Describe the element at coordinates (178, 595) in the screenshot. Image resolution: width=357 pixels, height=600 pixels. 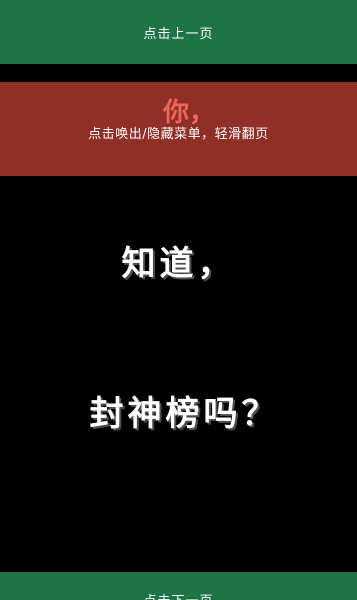
I see `next-page-label: 点击下一页` at that location.